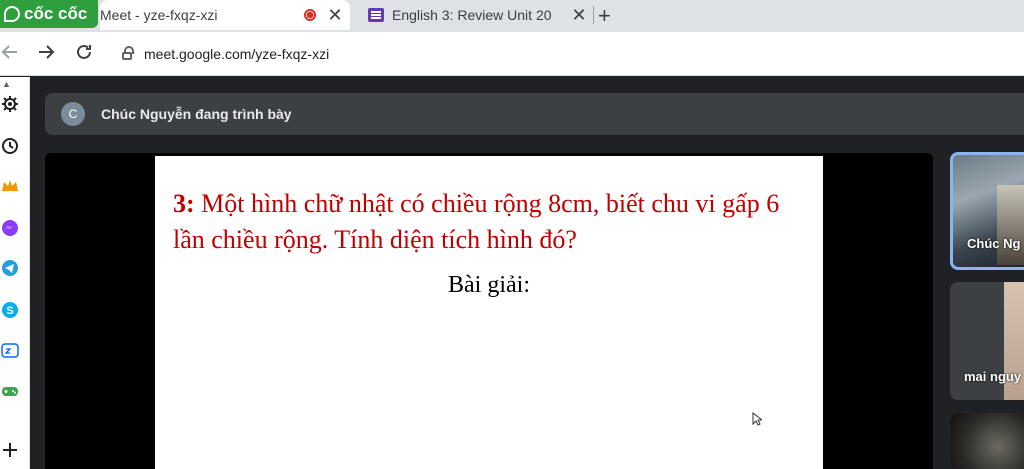  I want to click on zalo-icon, so click(10, 352).